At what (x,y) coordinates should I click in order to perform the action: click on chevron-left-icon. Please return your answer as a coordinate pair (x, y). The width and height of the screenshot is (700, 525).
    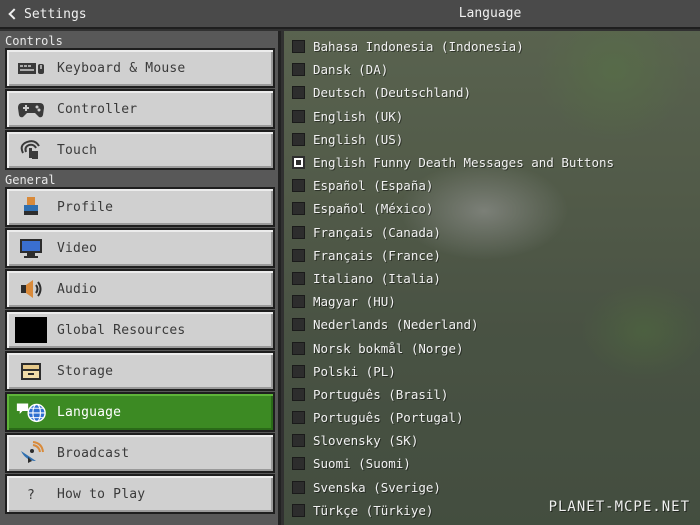
    Looking at the image, I should click on (14, 14).